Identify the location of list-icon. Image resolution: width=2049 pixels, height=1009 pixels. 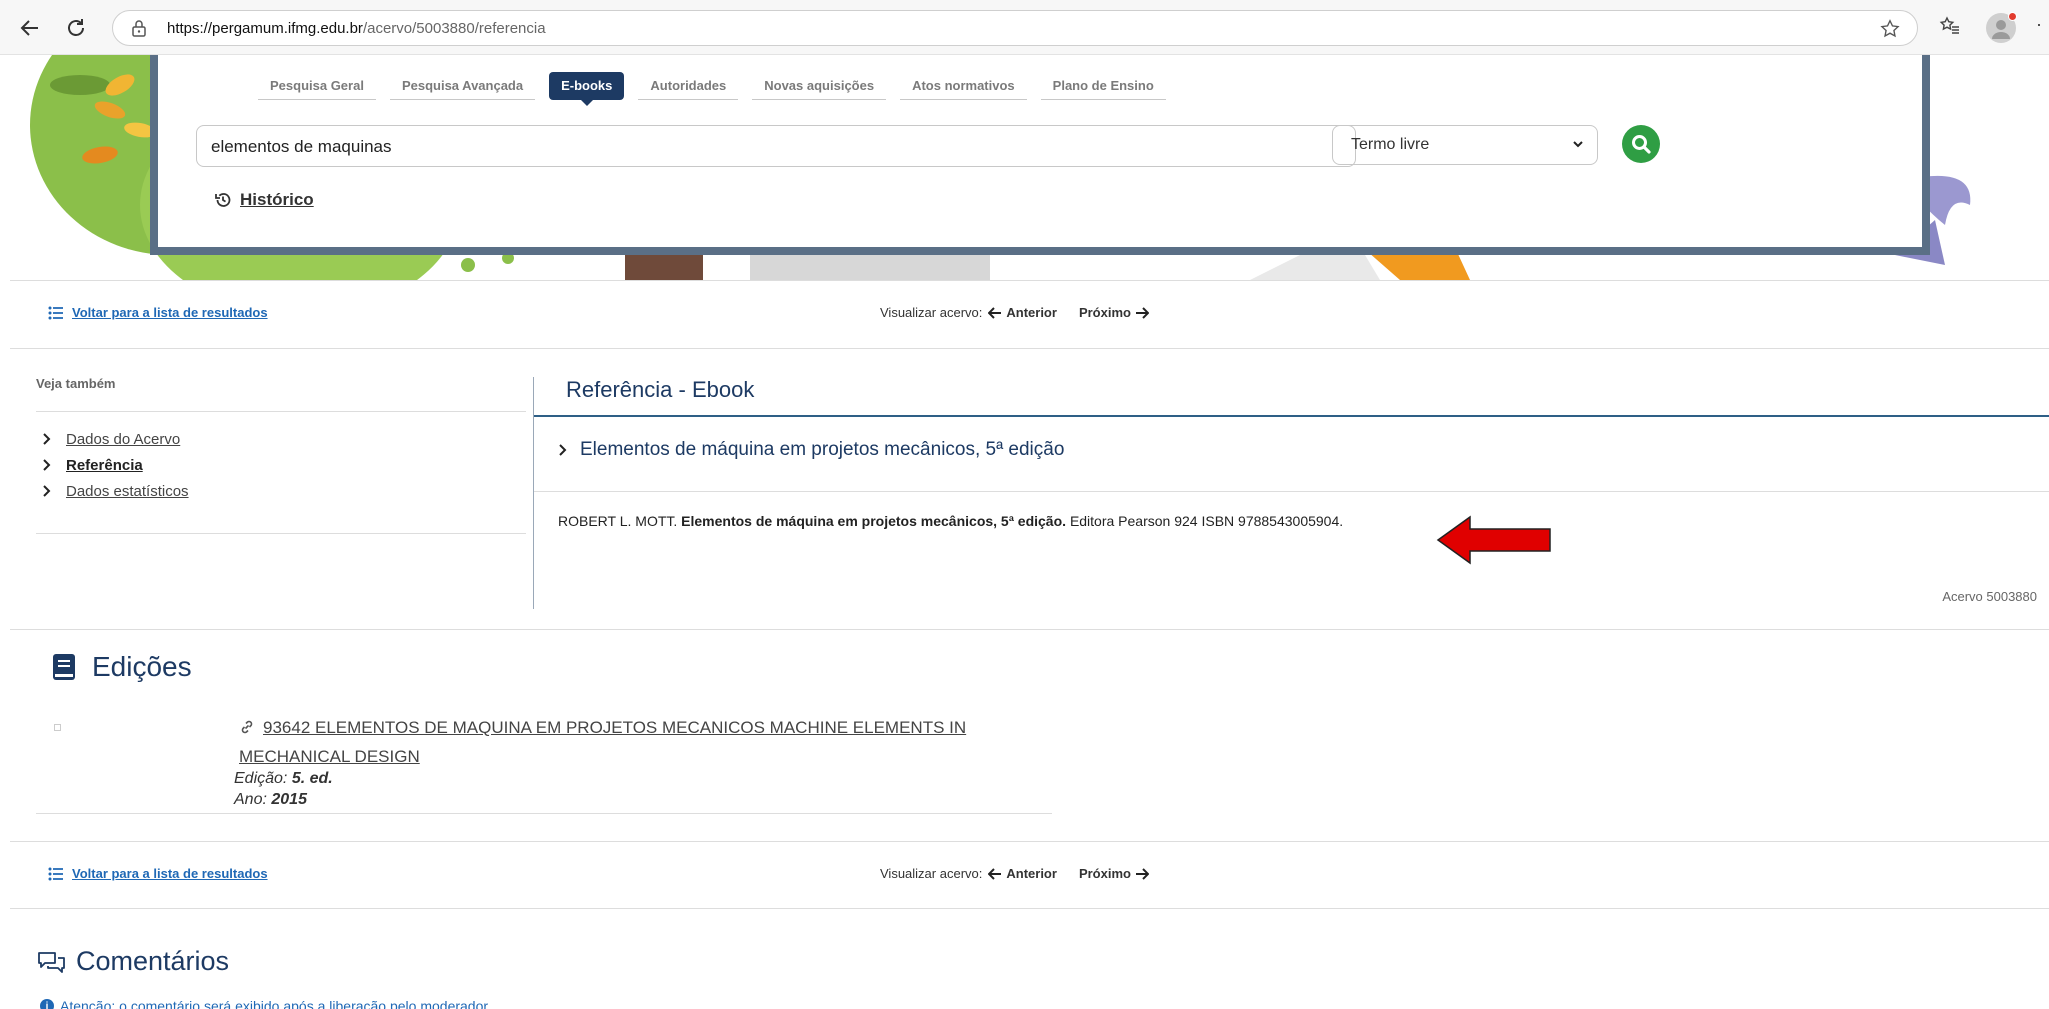
(55, 312).